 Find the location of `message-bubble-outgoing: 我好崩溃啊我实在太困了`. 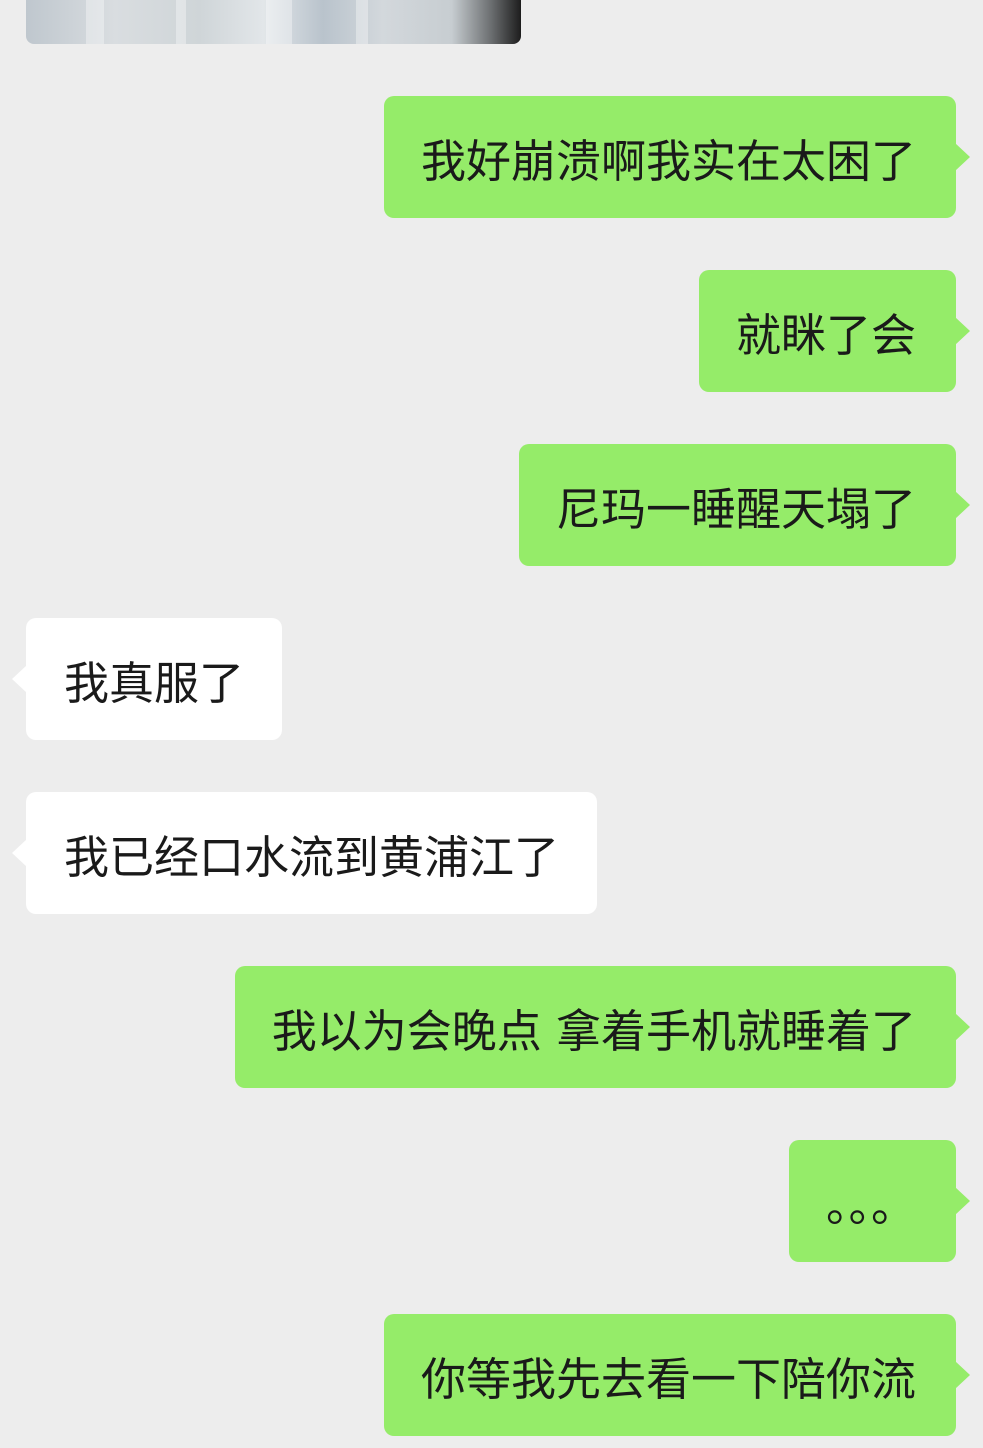

message-bubble-outgoing: 我好崩溃啊我实在太困了 is located at coordinates (677, 157).